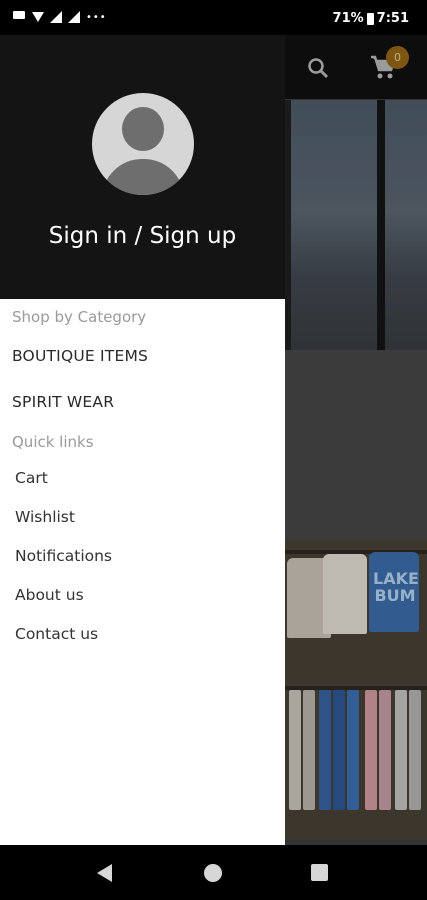 The width and height of the screenshot is (427, 900). What do you see at coordinates (80, 356) in the screenshot?
I see `category-boutique-items: BOUTIQUE ITEMS` at bounding box center [80, 356].